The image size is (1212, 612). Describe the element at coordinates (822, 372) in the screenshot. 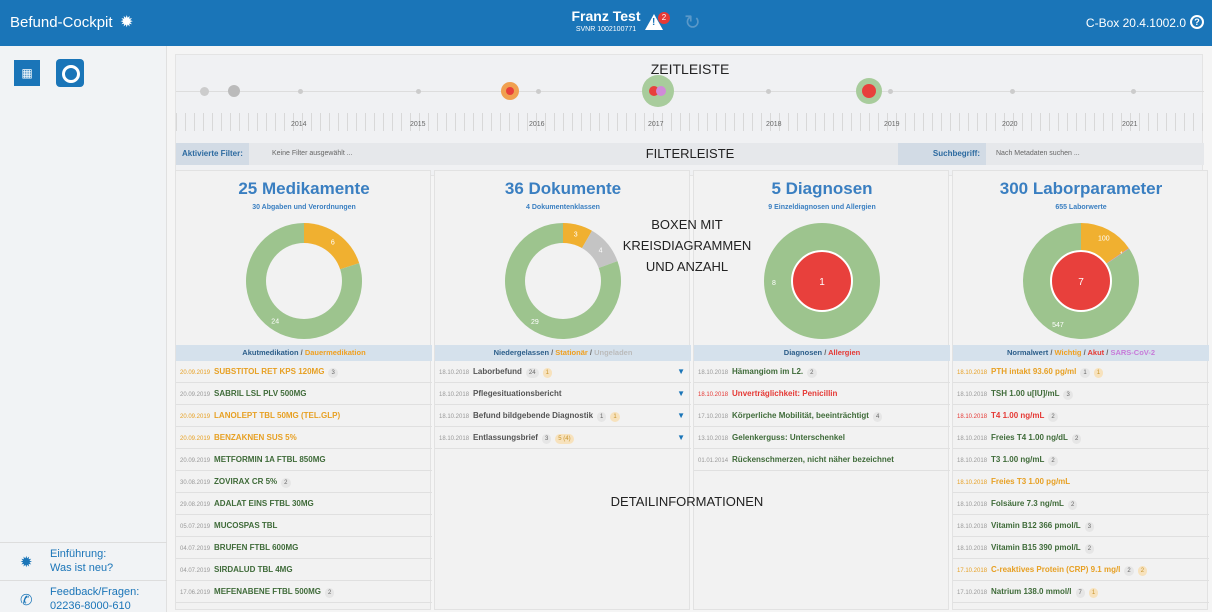

I see `list-item: 18.10.2018 Hämangiom im L2. 2` at that location.